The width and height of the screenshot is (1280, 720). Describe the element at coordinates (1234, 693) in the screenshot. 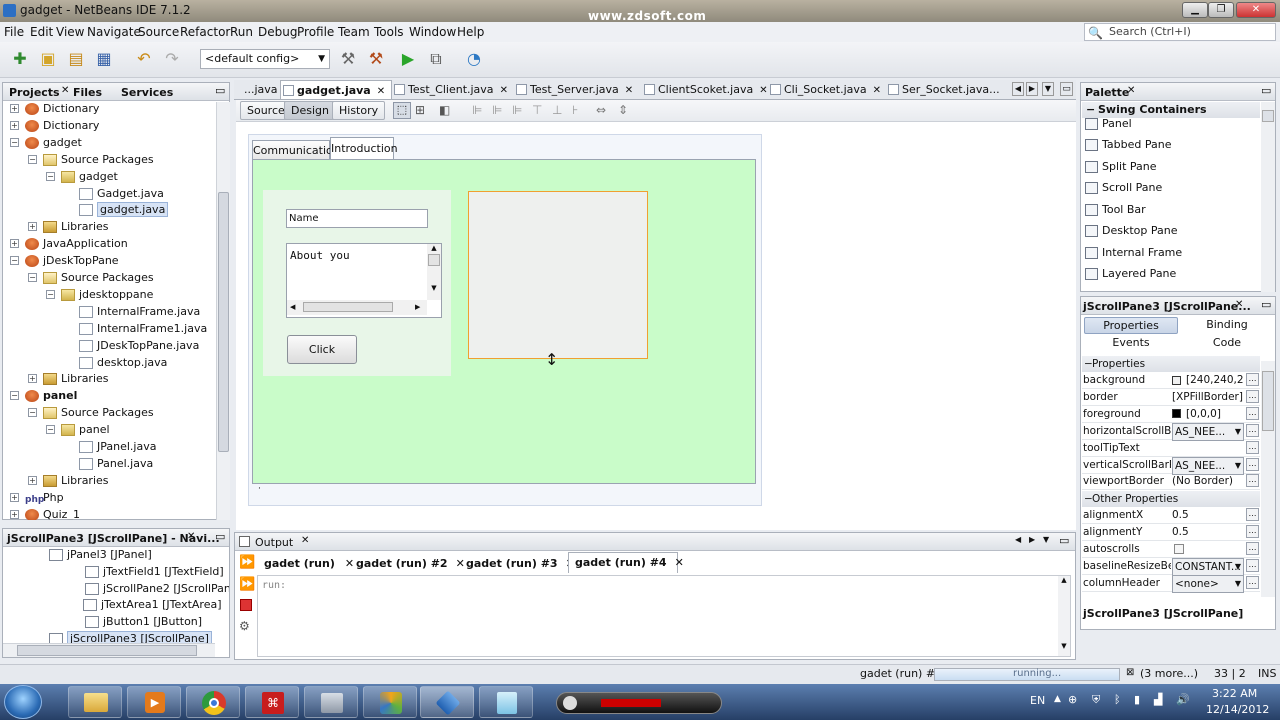

I see `clock-time: 3:22 AM` at that location.